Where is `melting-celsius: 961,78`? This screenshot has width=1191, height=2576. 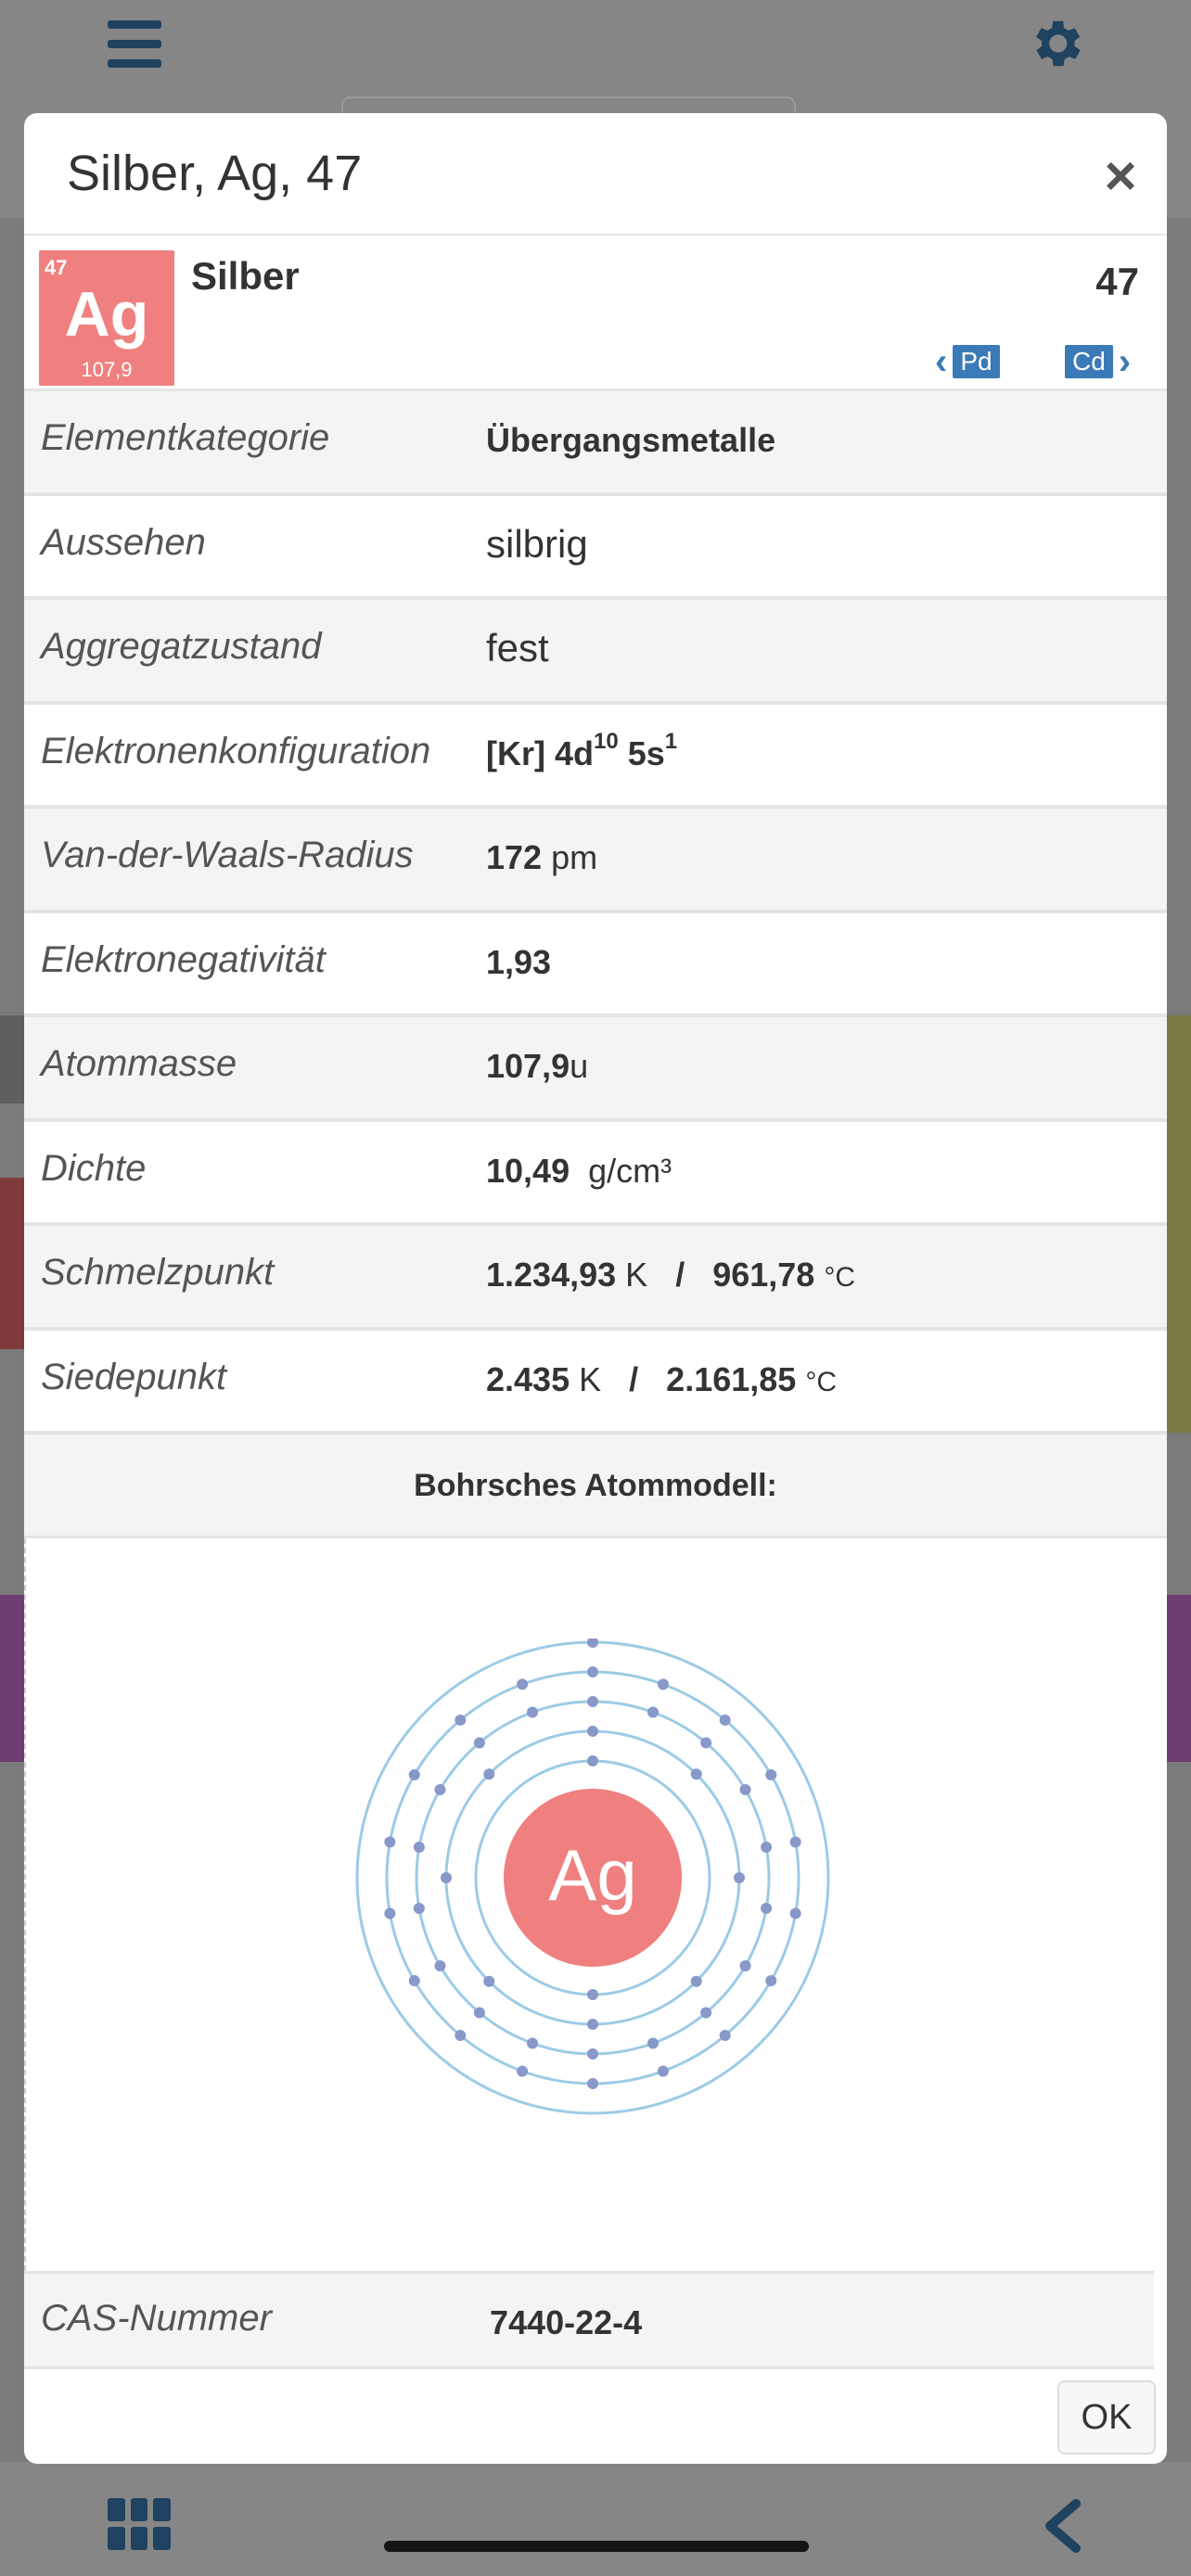
melting-celsius: 961,78 is located at coordinates (764, 1275).